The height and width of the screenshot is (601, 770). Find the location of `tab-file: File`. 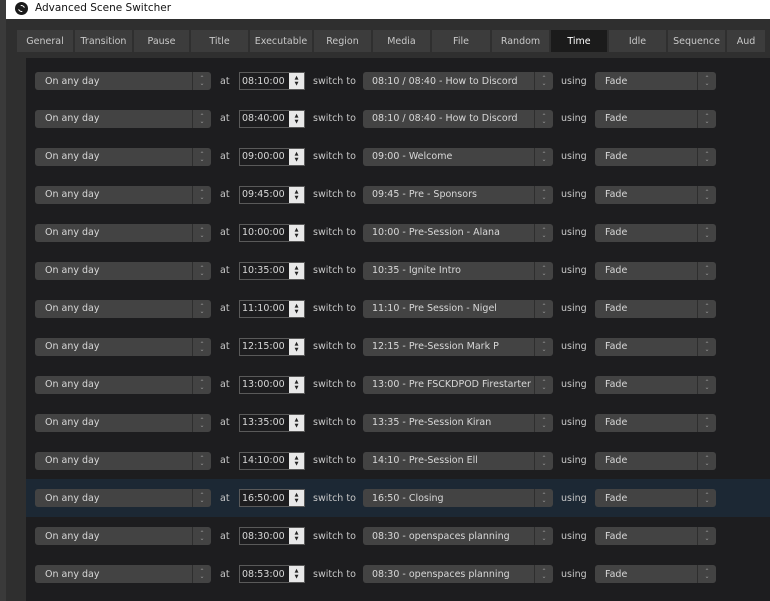

tab-file: File is located at coordinates (462, 41).